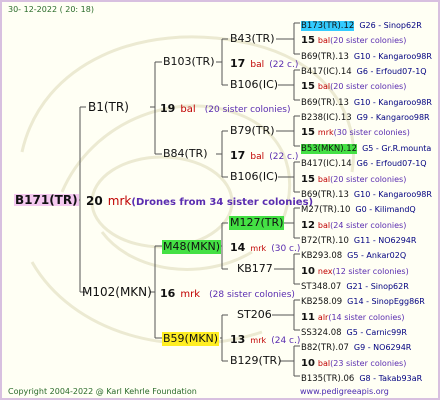 This screenshot has width=440, height=400. I want to click on root-count: 20, so click(94, 201).